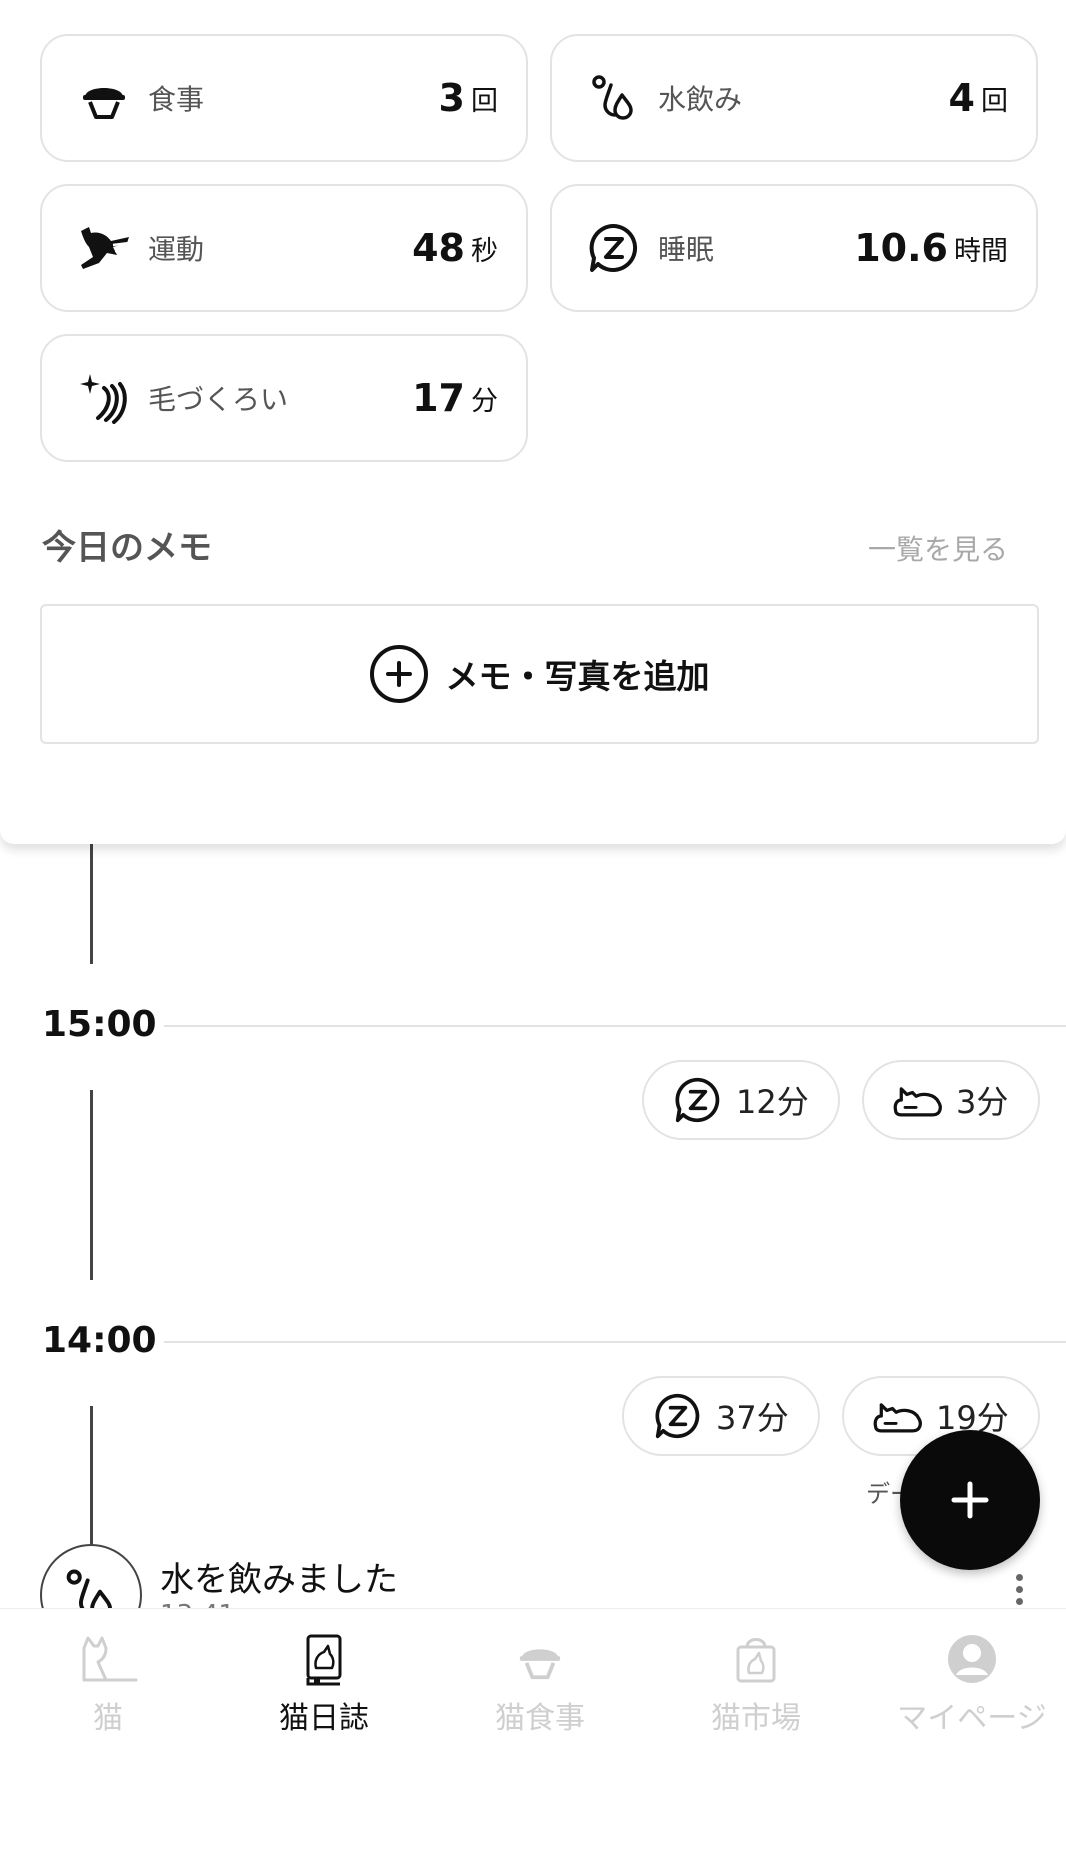 The height and width of the screenshot is (1867, 1066). Describe the element at coordinates (756, 1718) in the screenshot. I see `nav-label: 猫市場` at that location.